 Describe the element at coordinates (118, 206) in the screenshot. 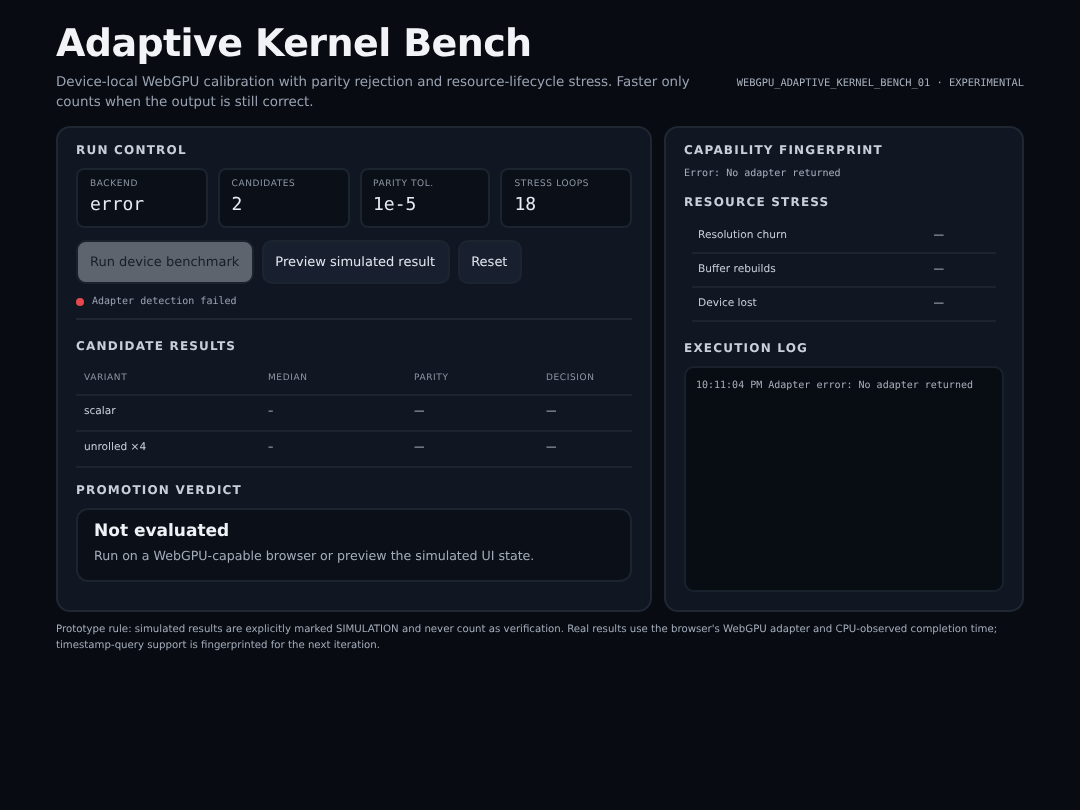

I see `stat-value: error` at that location.